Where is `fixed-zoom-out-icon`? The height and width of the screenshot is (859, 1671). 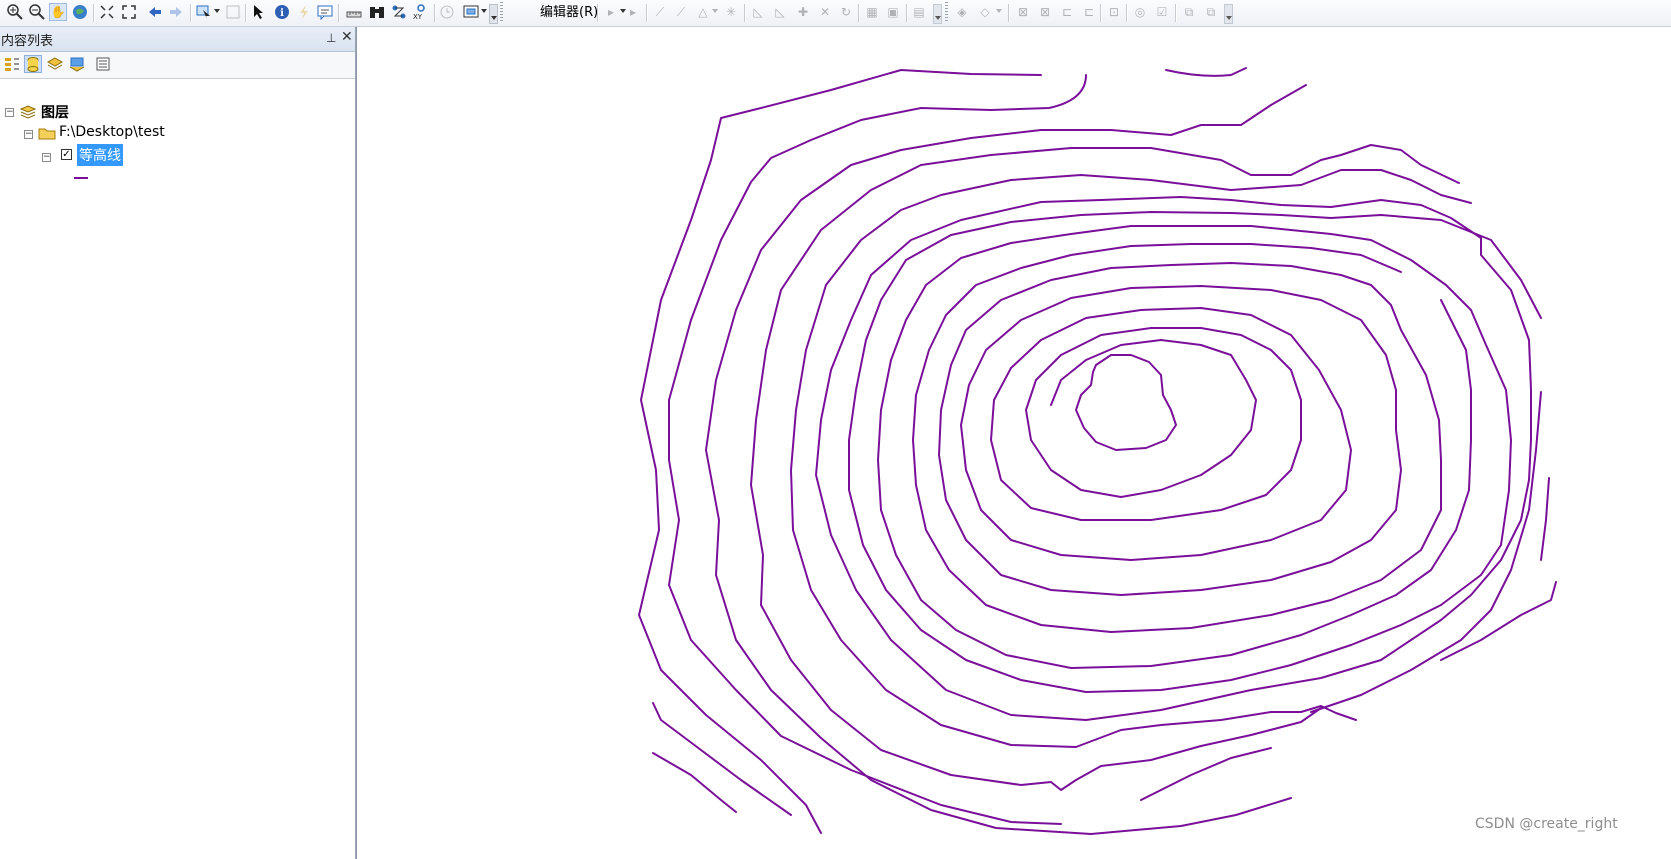 fixed-zoom-out-icon is located at coordinates (129, 12).